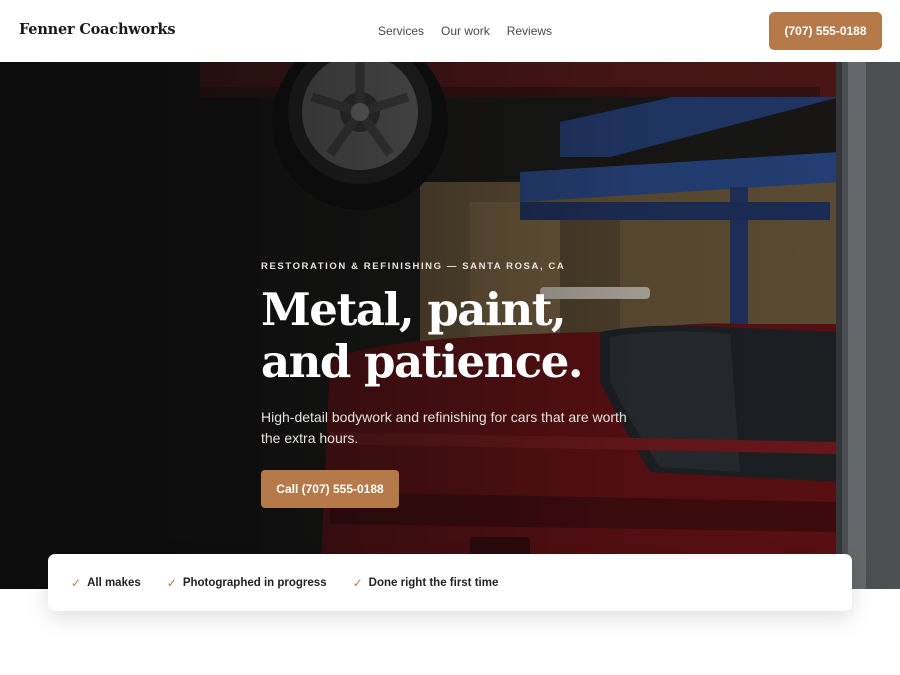 The height and width of the screenshot is (675, 900). I want to click on nav-link-reviews: Reviews, so click(529, 31).